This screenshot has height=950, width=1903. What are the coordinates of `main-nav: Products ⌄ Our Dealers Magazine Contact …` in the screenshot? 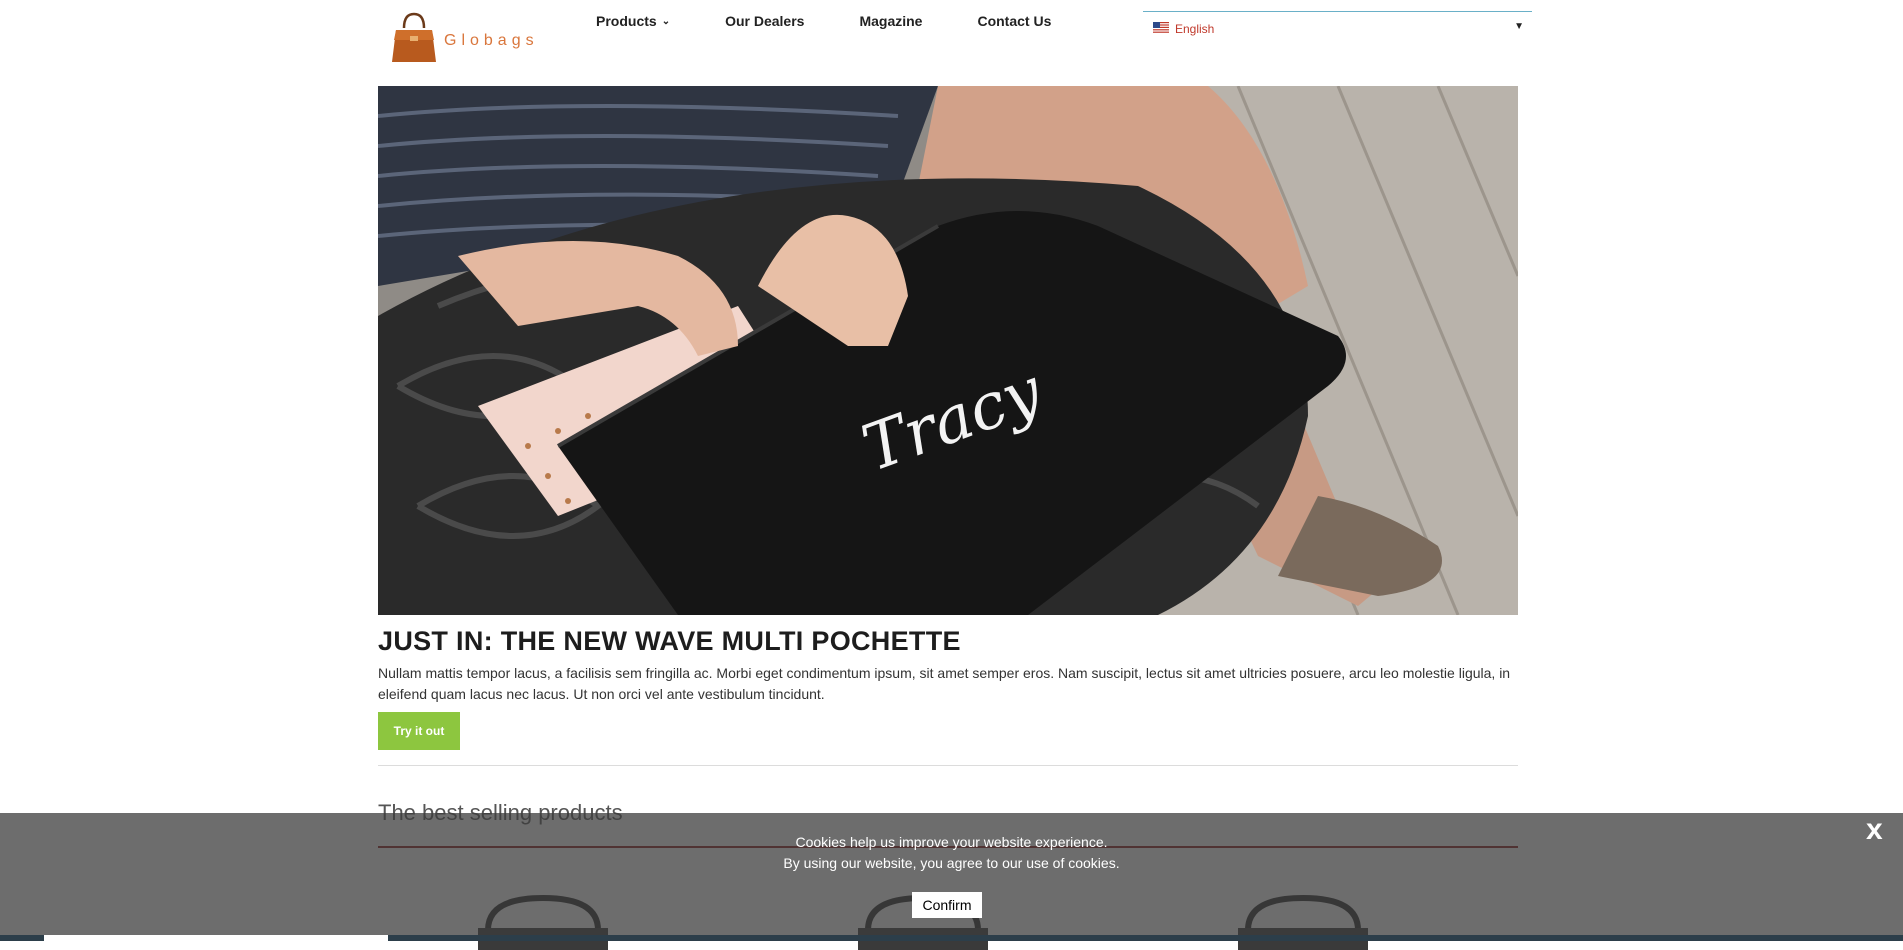 It's located at (851, 21).